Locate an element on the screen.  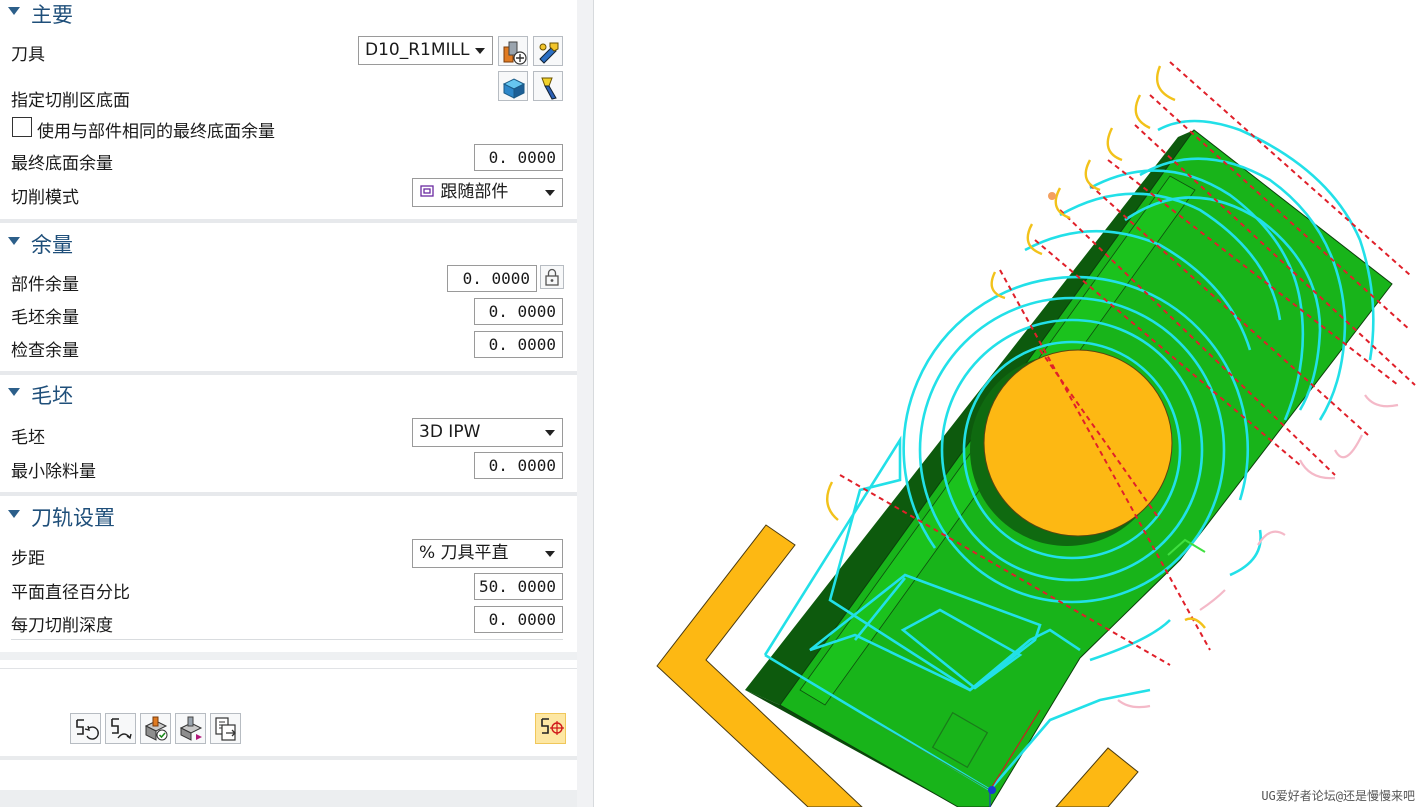
blank-dropdown: 3D IPW is located at coordinates (487, 432).